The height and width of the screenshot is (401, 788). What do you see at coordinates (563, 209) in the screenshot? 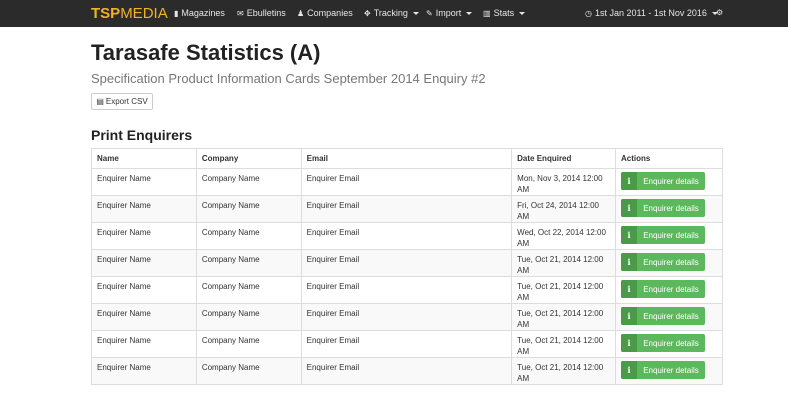
I see `cell-date: Fri, Oct 24, 2014 12:00 AM` at bounding box center [563, 209].